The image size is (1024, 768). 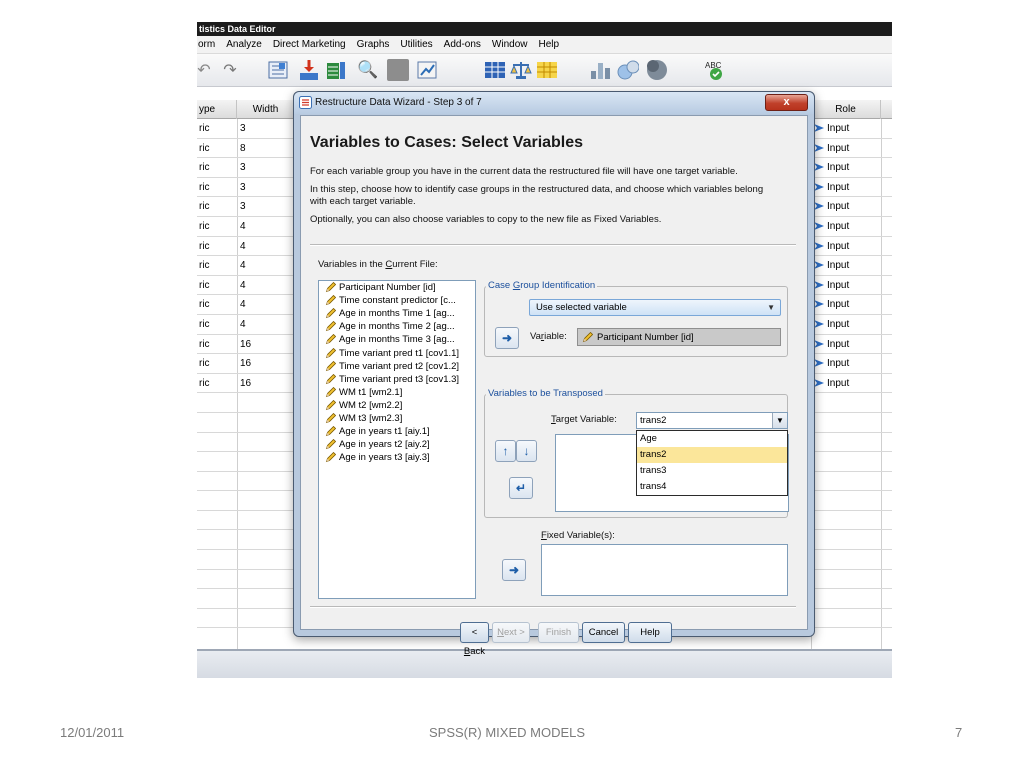 What do you see at coordinates (397, 352) in the screenshot?
I see `list-item: Time variant pred t1 [cov1.1]` at bounding box center [397, 352].